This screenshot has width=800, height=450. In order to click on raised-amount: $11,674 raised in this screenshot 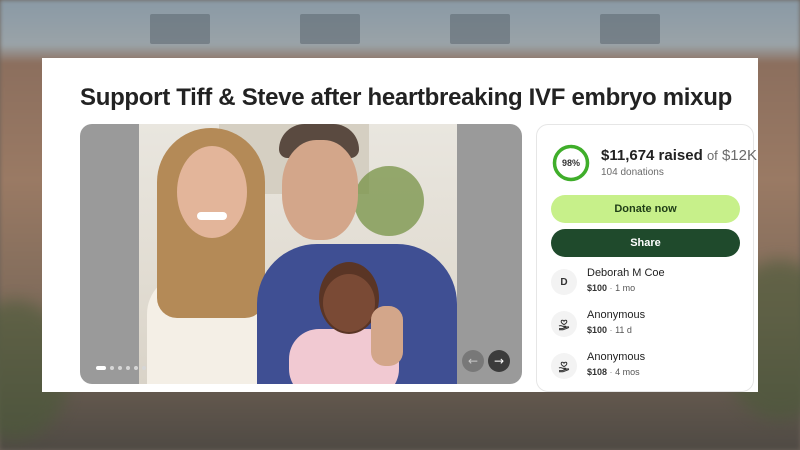, I will do `click(652, 155)`.